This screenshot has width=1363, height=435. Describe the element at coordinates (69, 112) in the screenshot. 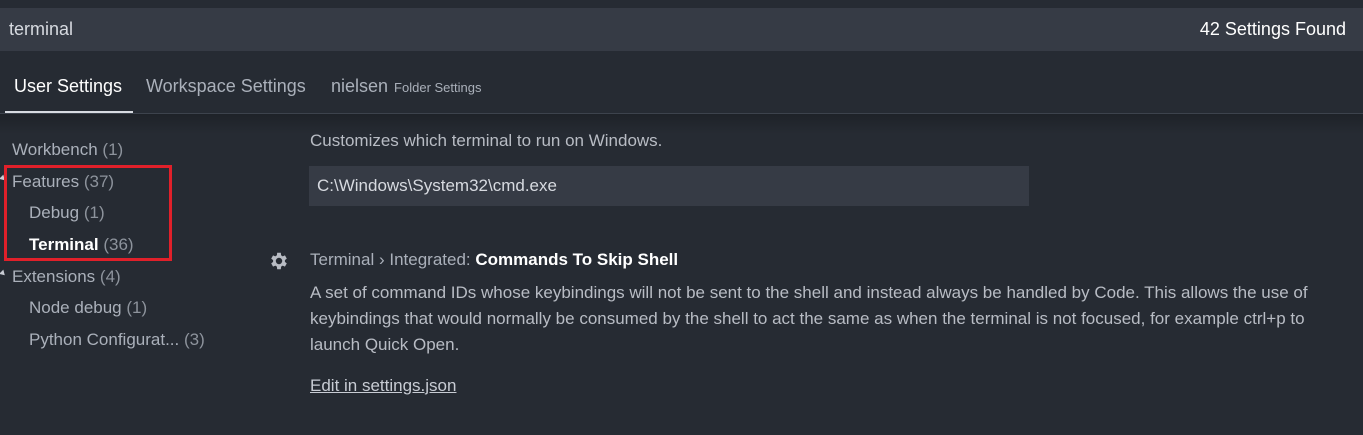

I see `active-tab-indicator` at that location.